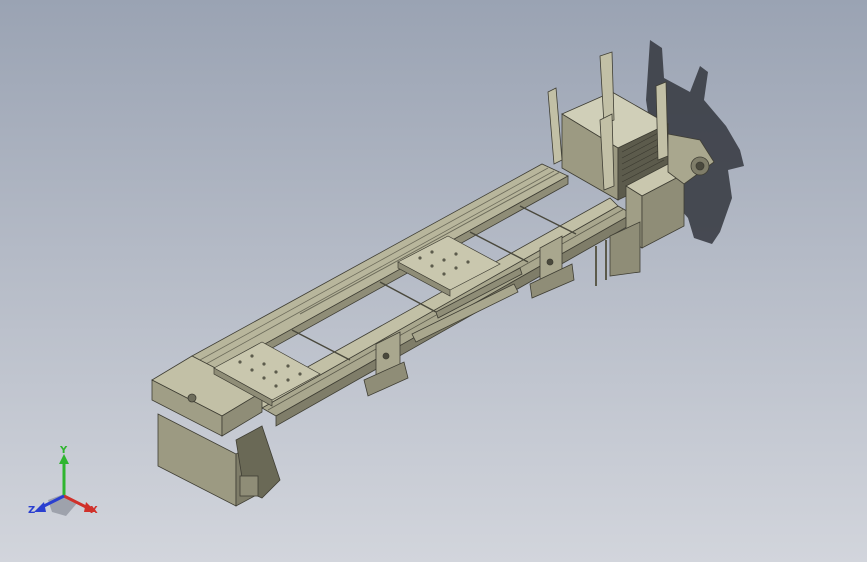  What do you see at coordinates (66, 486) in the screenshot?
I see `coordinate-triad: Y X Z` at bounding box center [66, 486].